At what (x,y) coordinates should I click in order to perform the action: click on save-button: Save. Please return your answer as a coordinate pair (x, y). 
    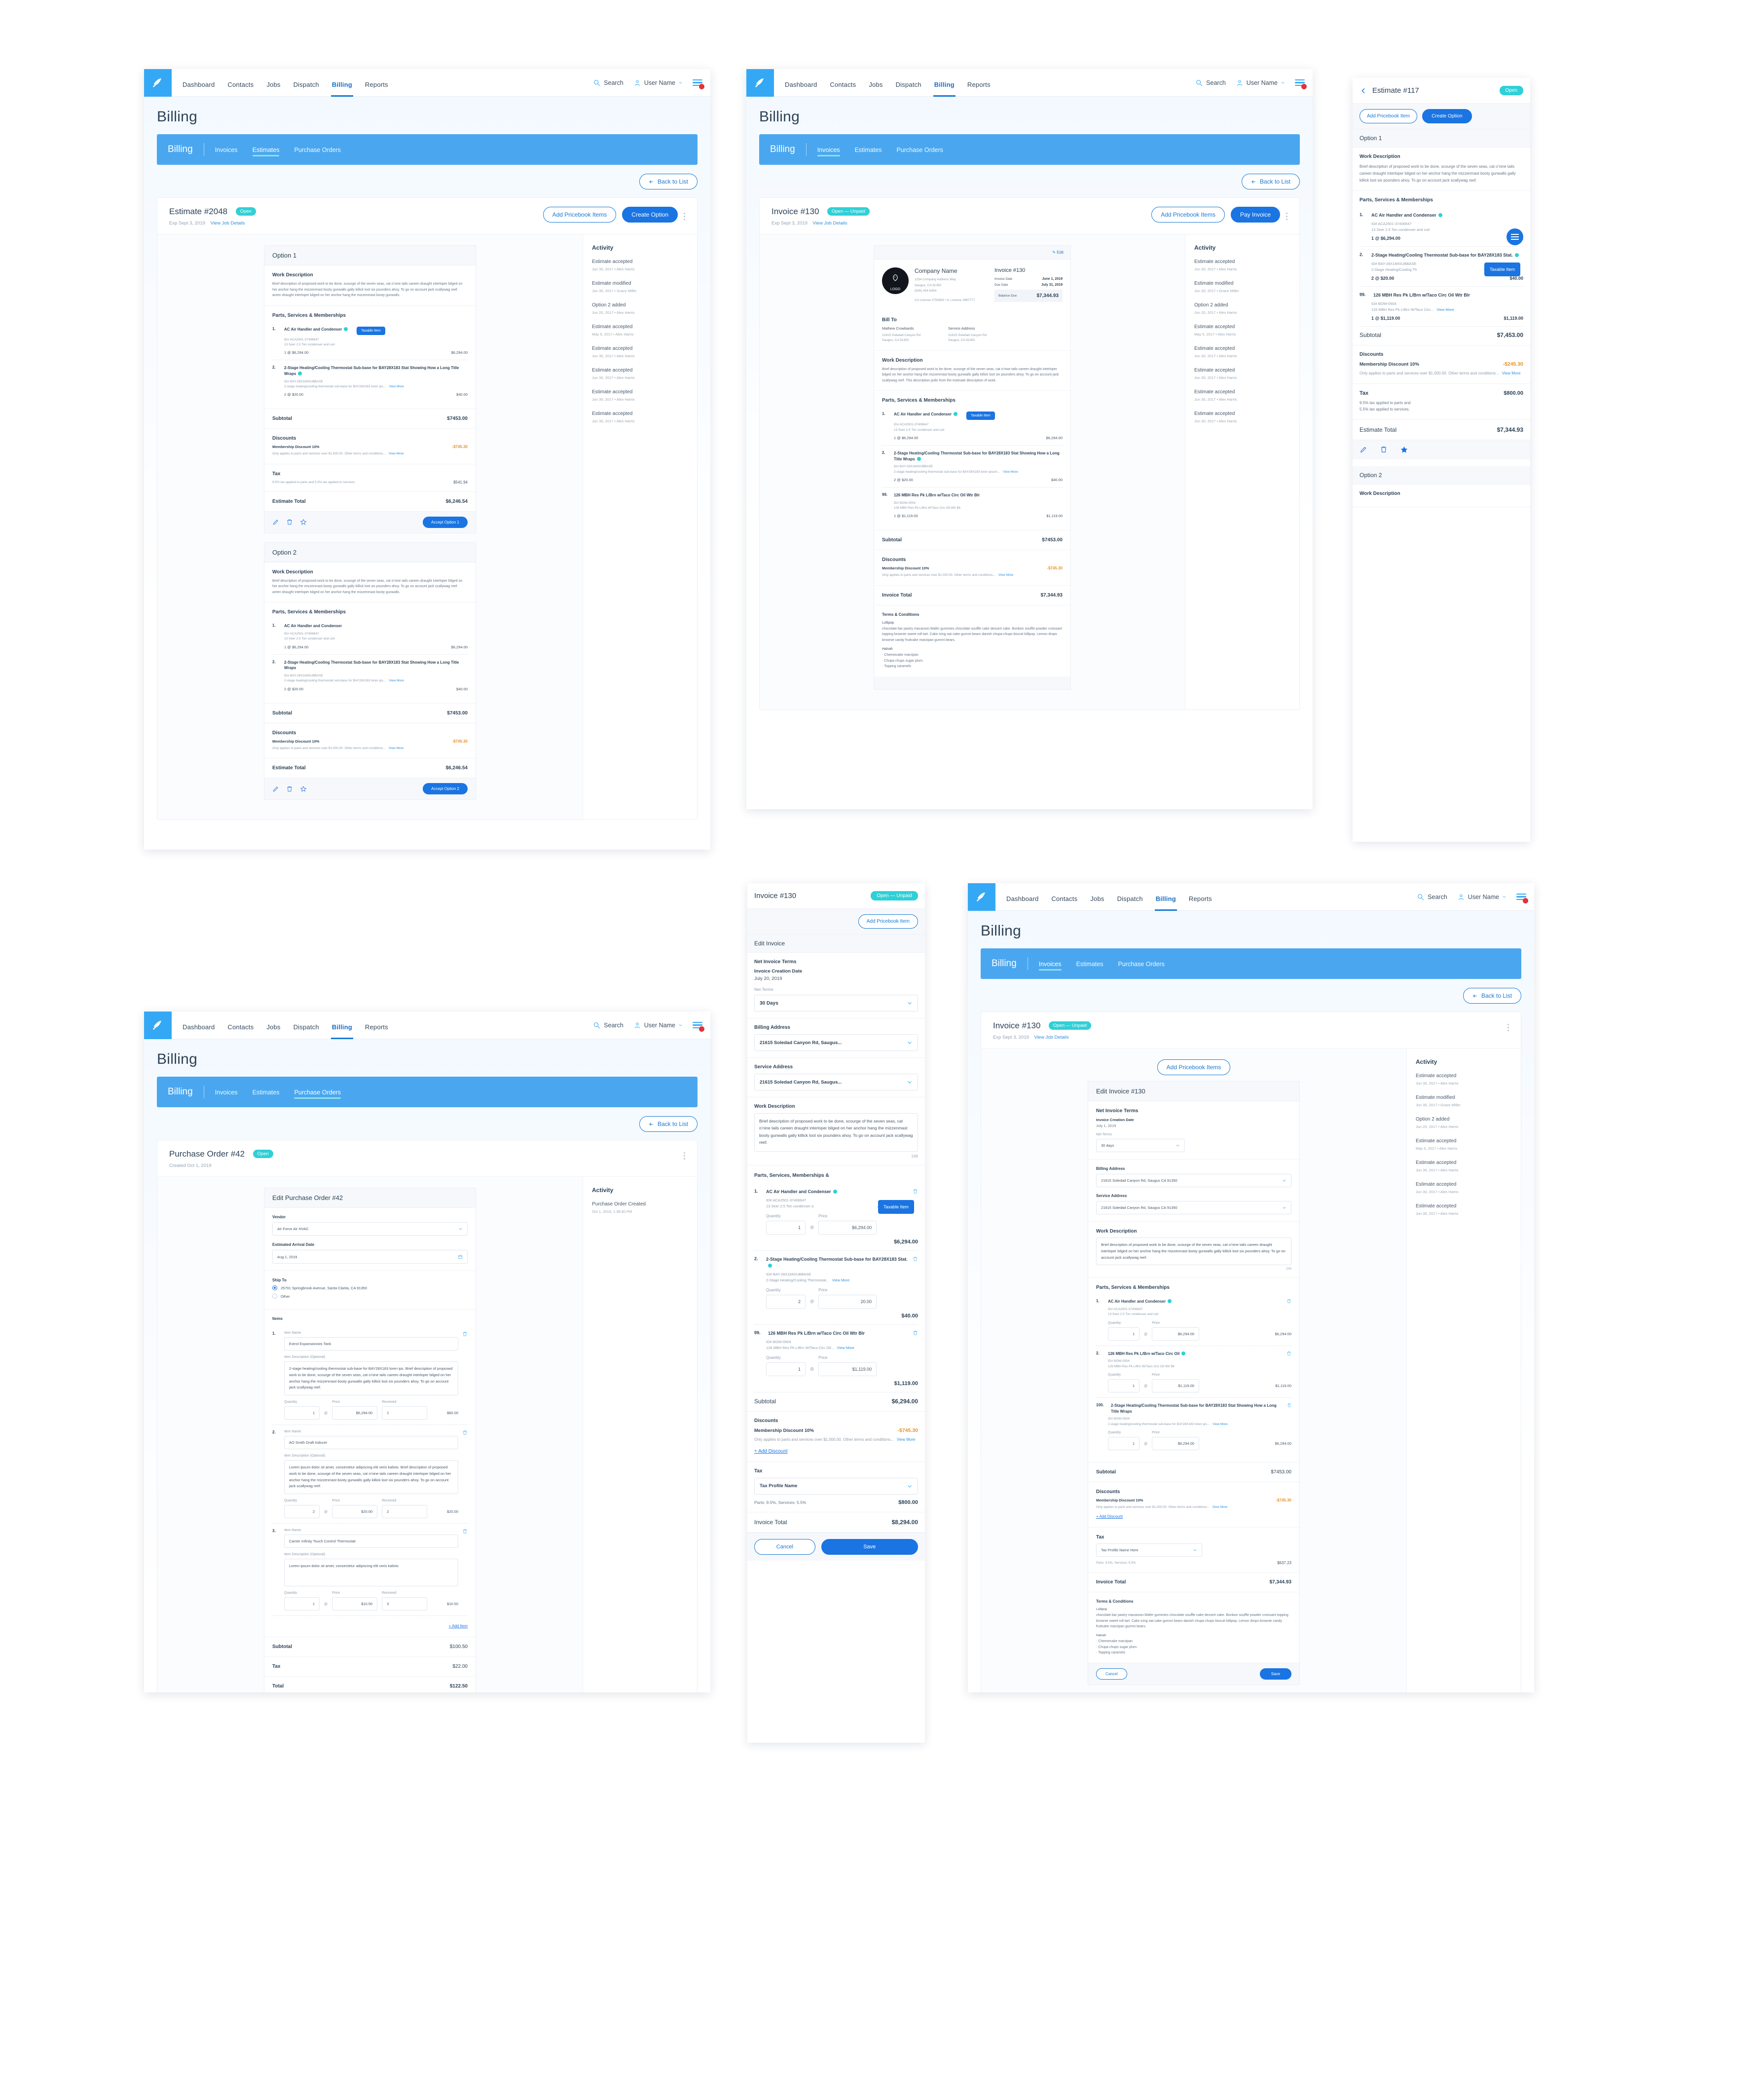
    Looking at the image, I should click on (869, 1546).